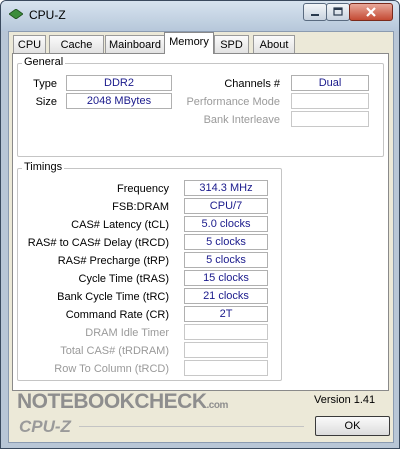  What do you see at coordinates (330, 119) in the screenshot?
I see `bank-interleave-value` at bounding box center [330, 119].